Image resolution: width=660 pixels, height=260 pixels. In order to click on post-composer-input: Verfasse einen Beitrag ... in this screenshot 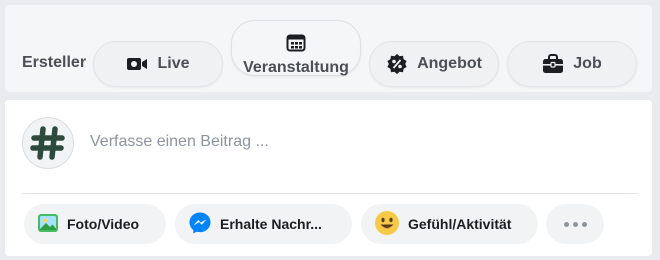, I will do `click(179, 142)`.